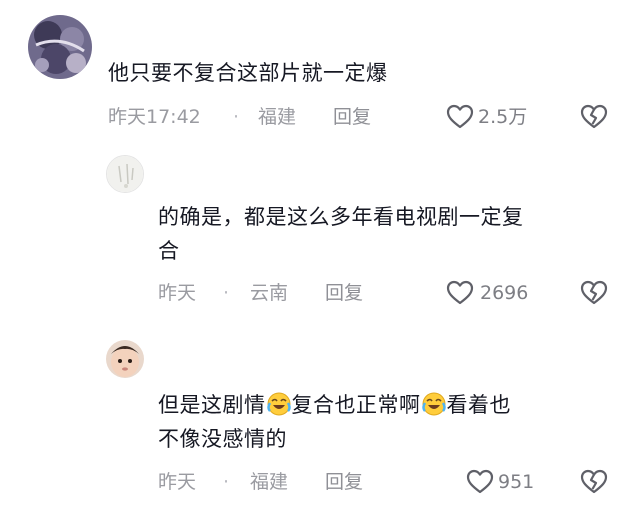  Describe the element at coordinates (503, 117) in the screenshot. I see `like-count: 2.5万` at that location.